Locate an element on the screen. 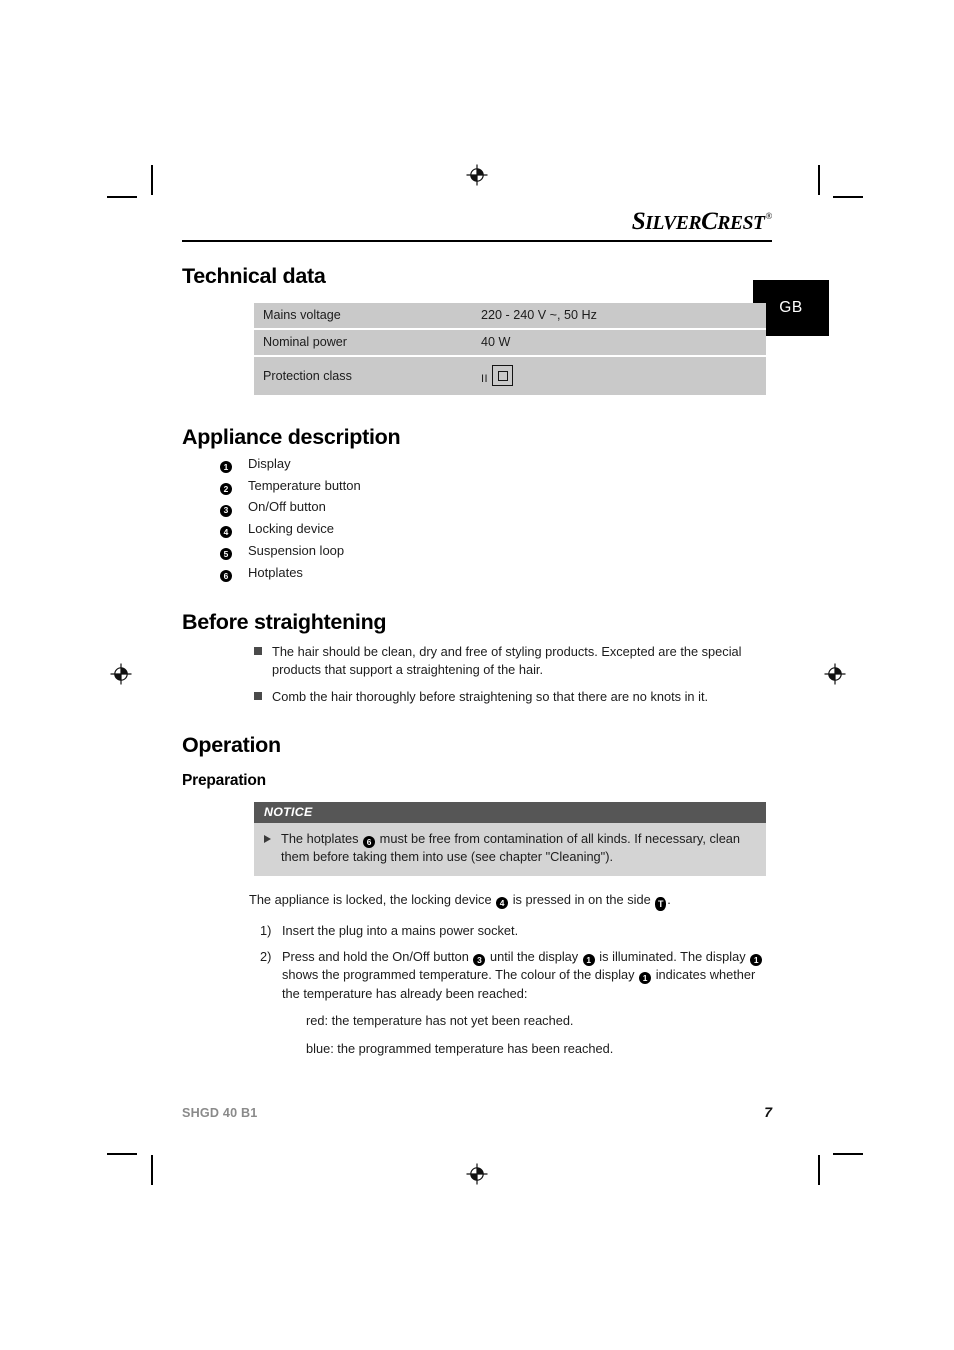  part-label: On/Off button is located at coordinates (287, 507).